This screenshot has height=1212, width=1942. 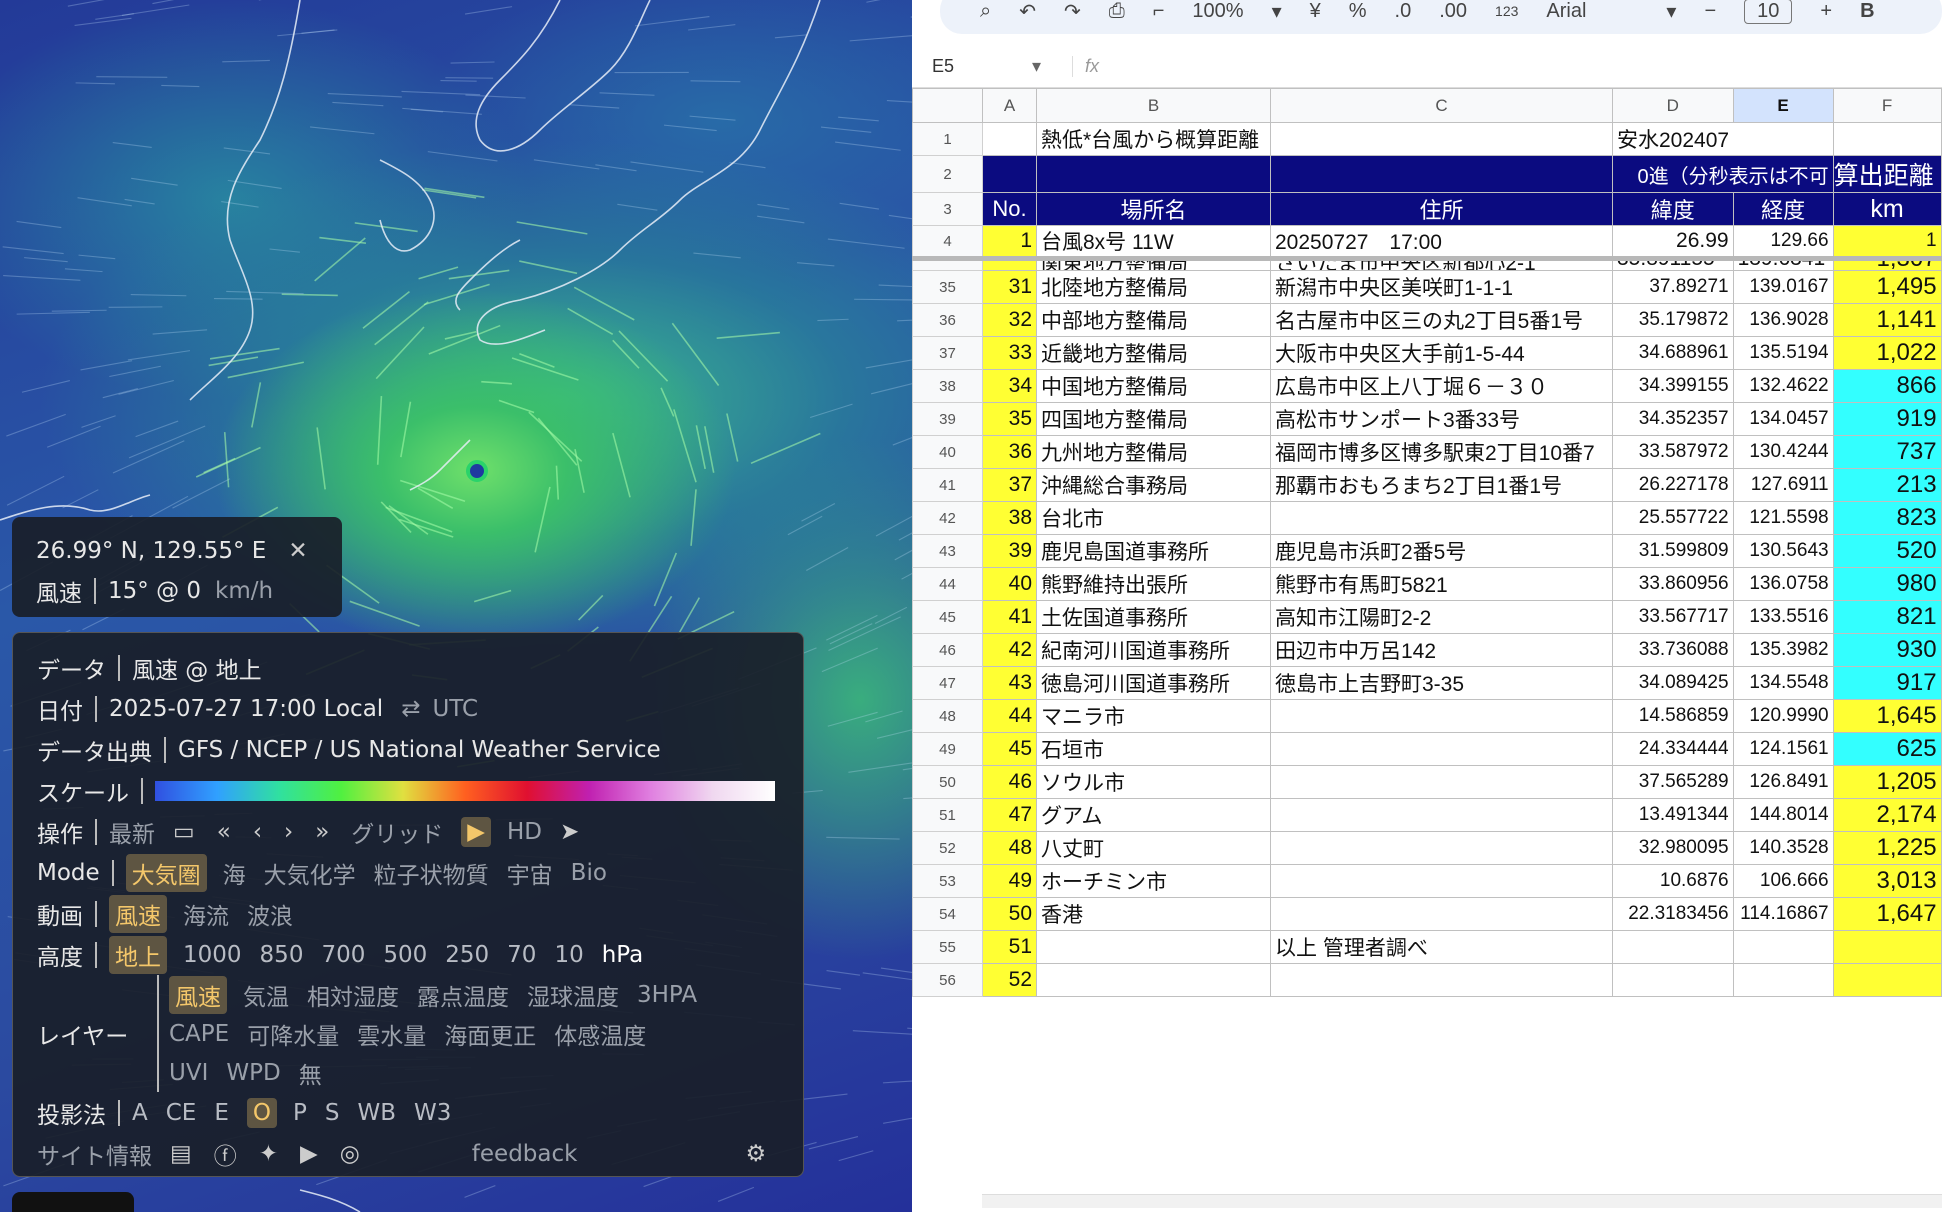 What do you see at coordinates (1887, 174) in the screenshot?
I see `cell: 算出距離` at bounding box center [1887, 174].